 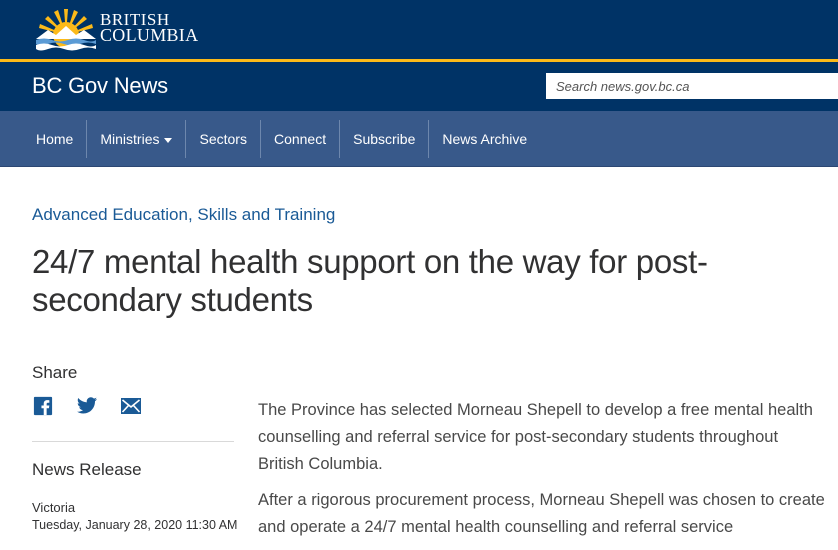 I want to click on nav-home: Home, so click(x=54, y=139).